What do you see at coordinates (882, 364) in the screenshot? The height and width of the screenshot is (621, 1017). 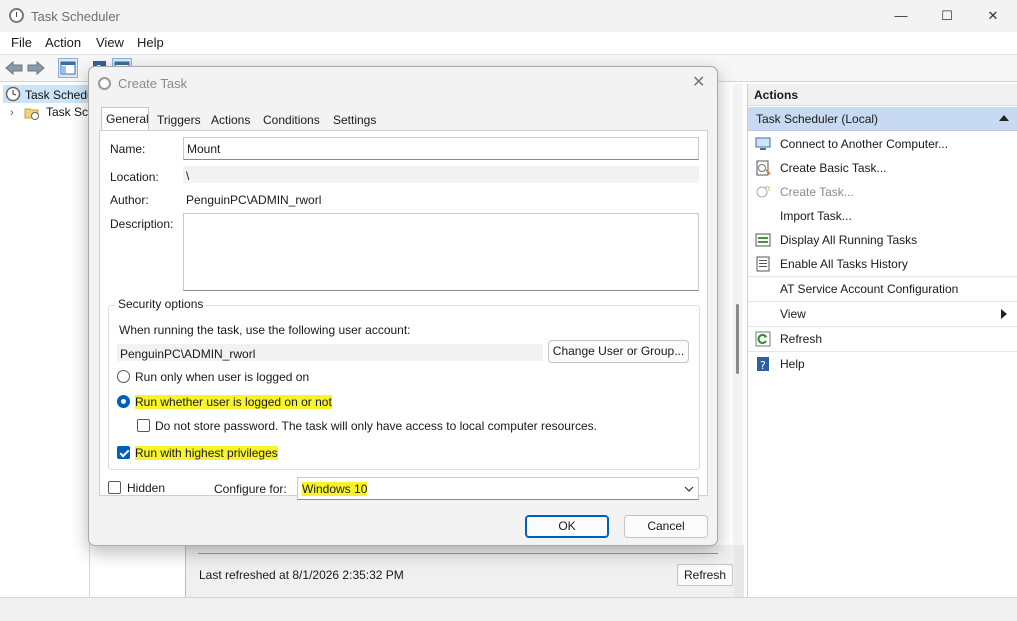 I see `action-help: ? Help` at bounding box center [882, 364].